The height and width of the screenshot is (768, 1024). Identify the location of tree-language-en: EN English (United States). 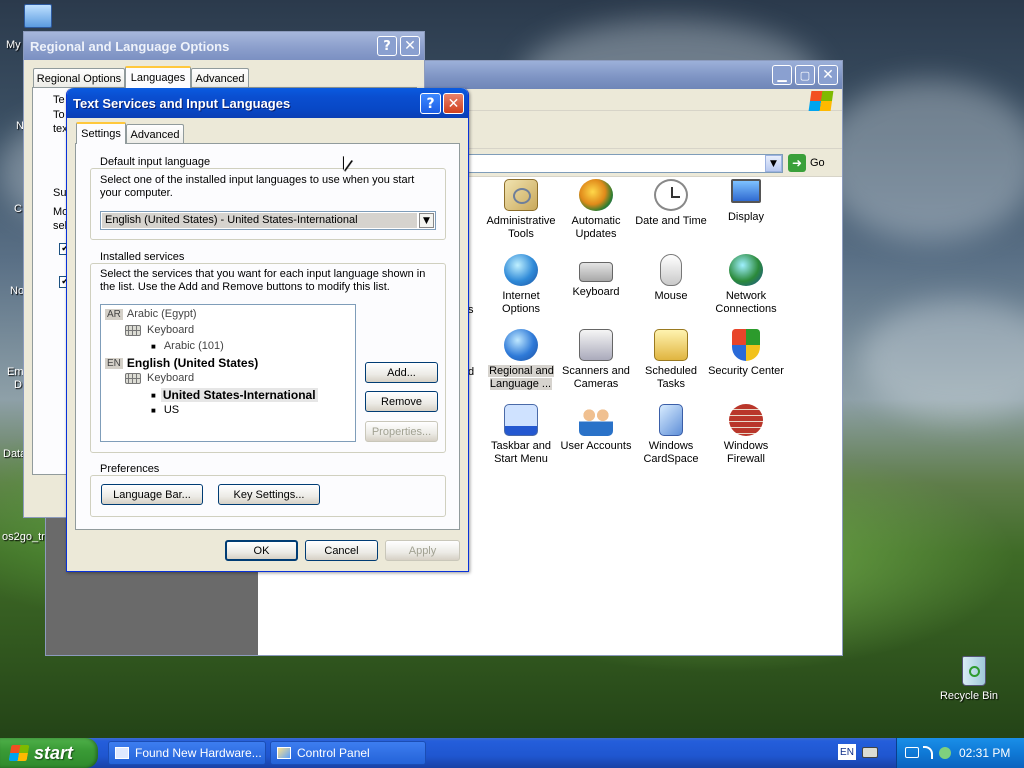
(181, 363).